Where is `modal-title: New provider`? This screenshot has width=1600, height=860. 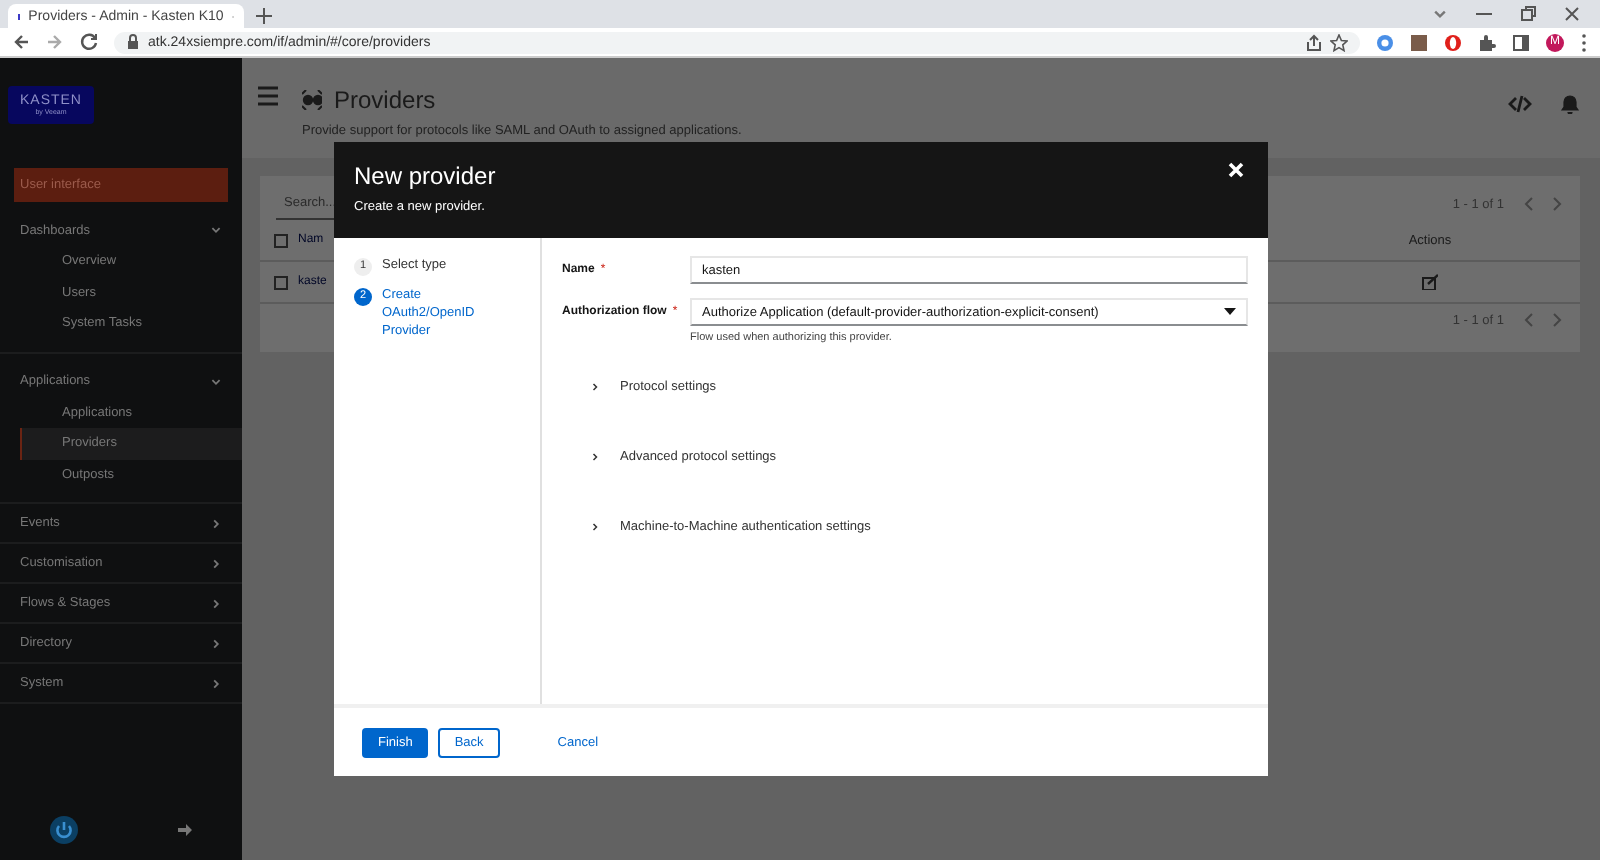
modal-title: New provider is located at coordinates (425, 176).